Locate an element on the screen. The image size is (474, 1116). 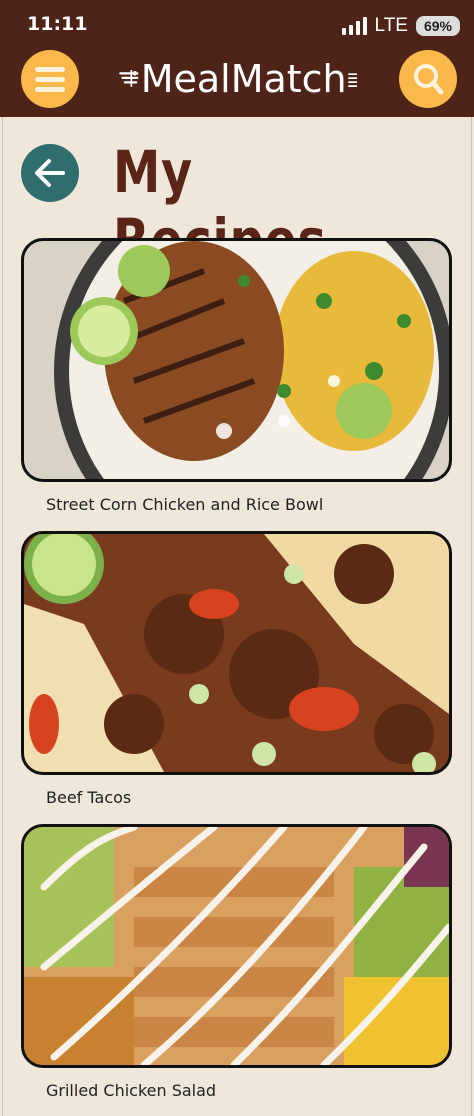
menu-button is located at coordinates (50, 79).